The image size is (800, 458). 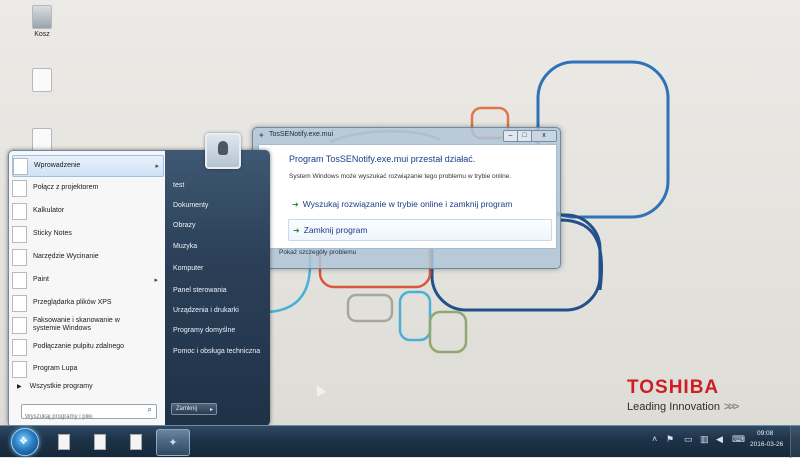 What do you see at coordinates (216, 351) in the screenshot?
I see `place-help-support: Pomoc i obsługa techniczna` at bounding box center [216, 351].